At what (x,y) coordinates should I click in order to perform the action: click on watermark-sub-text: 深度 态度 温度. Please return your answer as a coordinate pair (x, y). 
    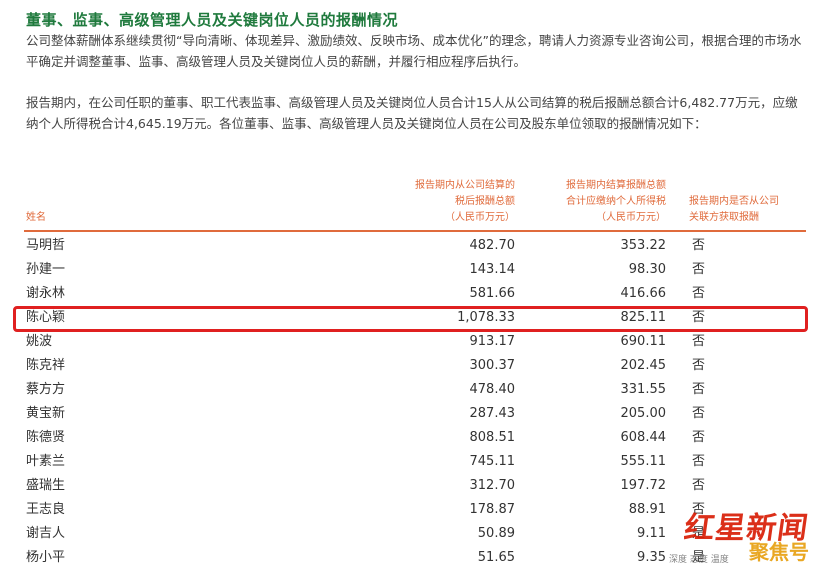
    Looking at the image, I should click on (699, 560).